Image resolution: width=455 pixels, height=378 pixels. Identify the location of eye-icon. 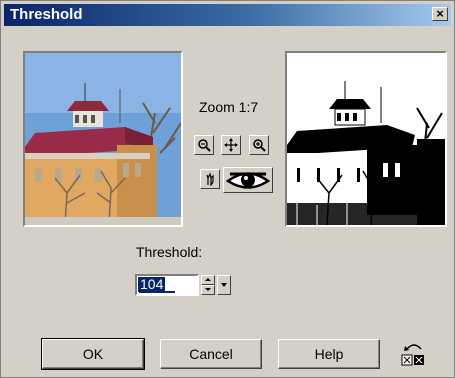
(248, 180).